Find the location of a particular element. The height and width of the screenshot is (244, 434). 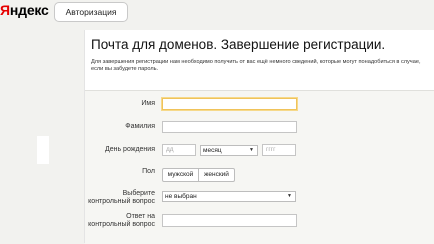

question-value: не выбран is located at coordinates (181, 196).